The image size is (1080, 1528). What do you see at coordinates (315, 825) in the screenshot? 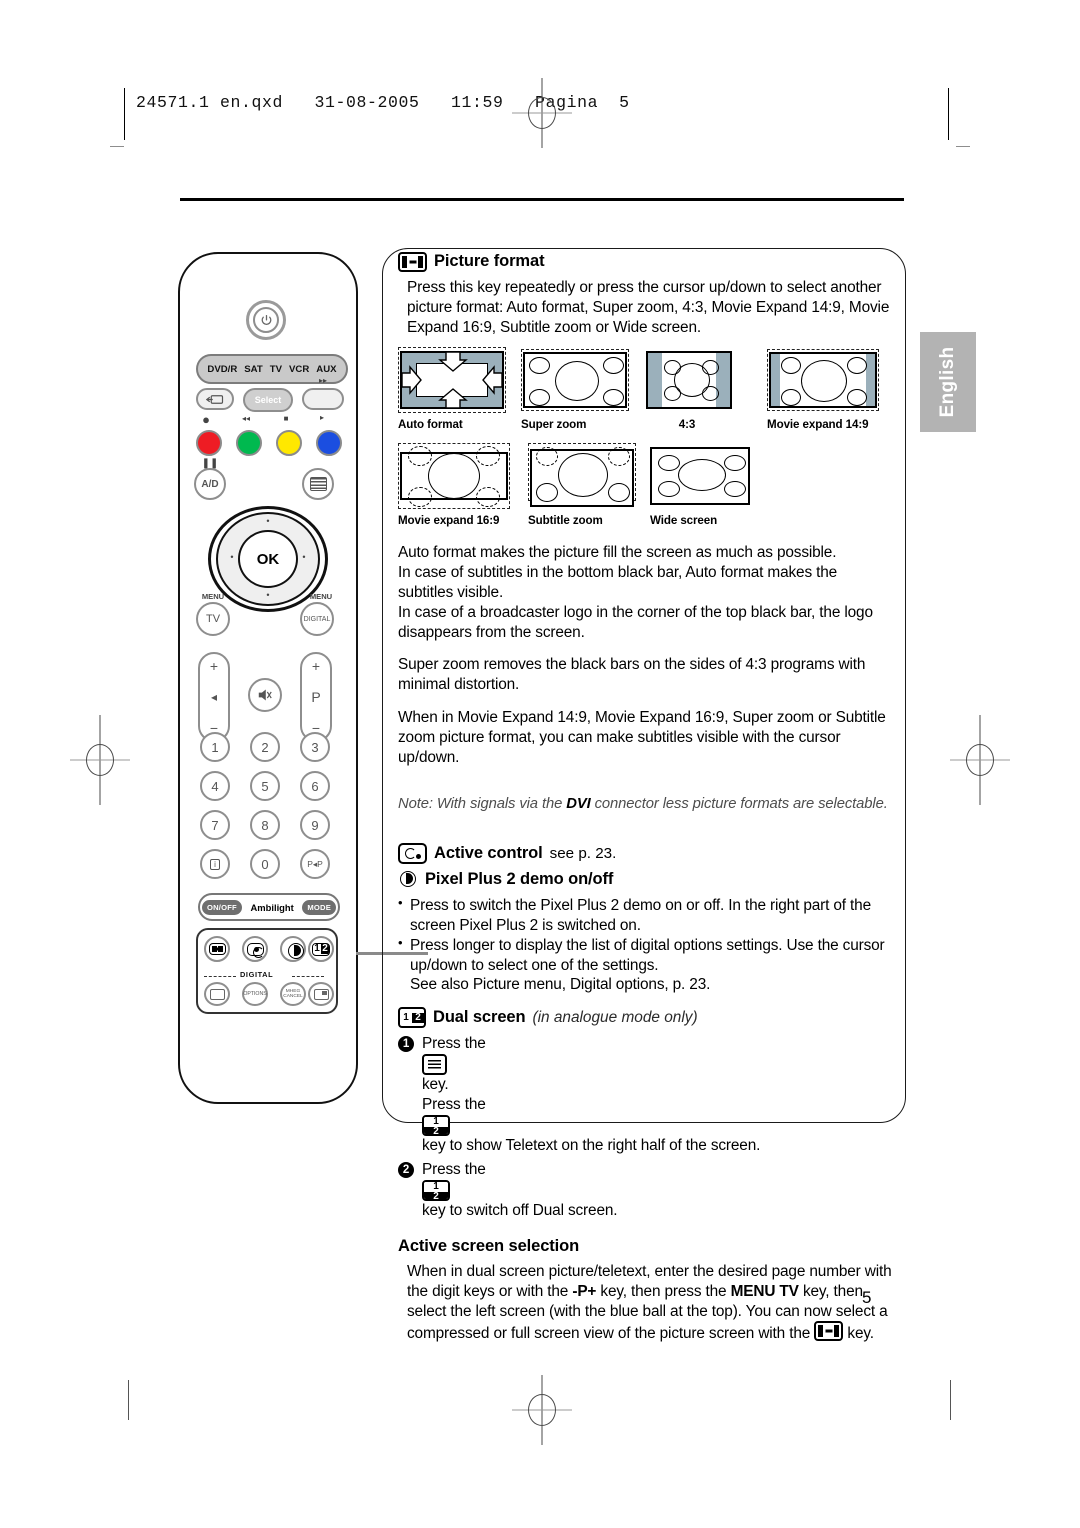
I see `key-9-label: 9` at bounding box center [315, 825].